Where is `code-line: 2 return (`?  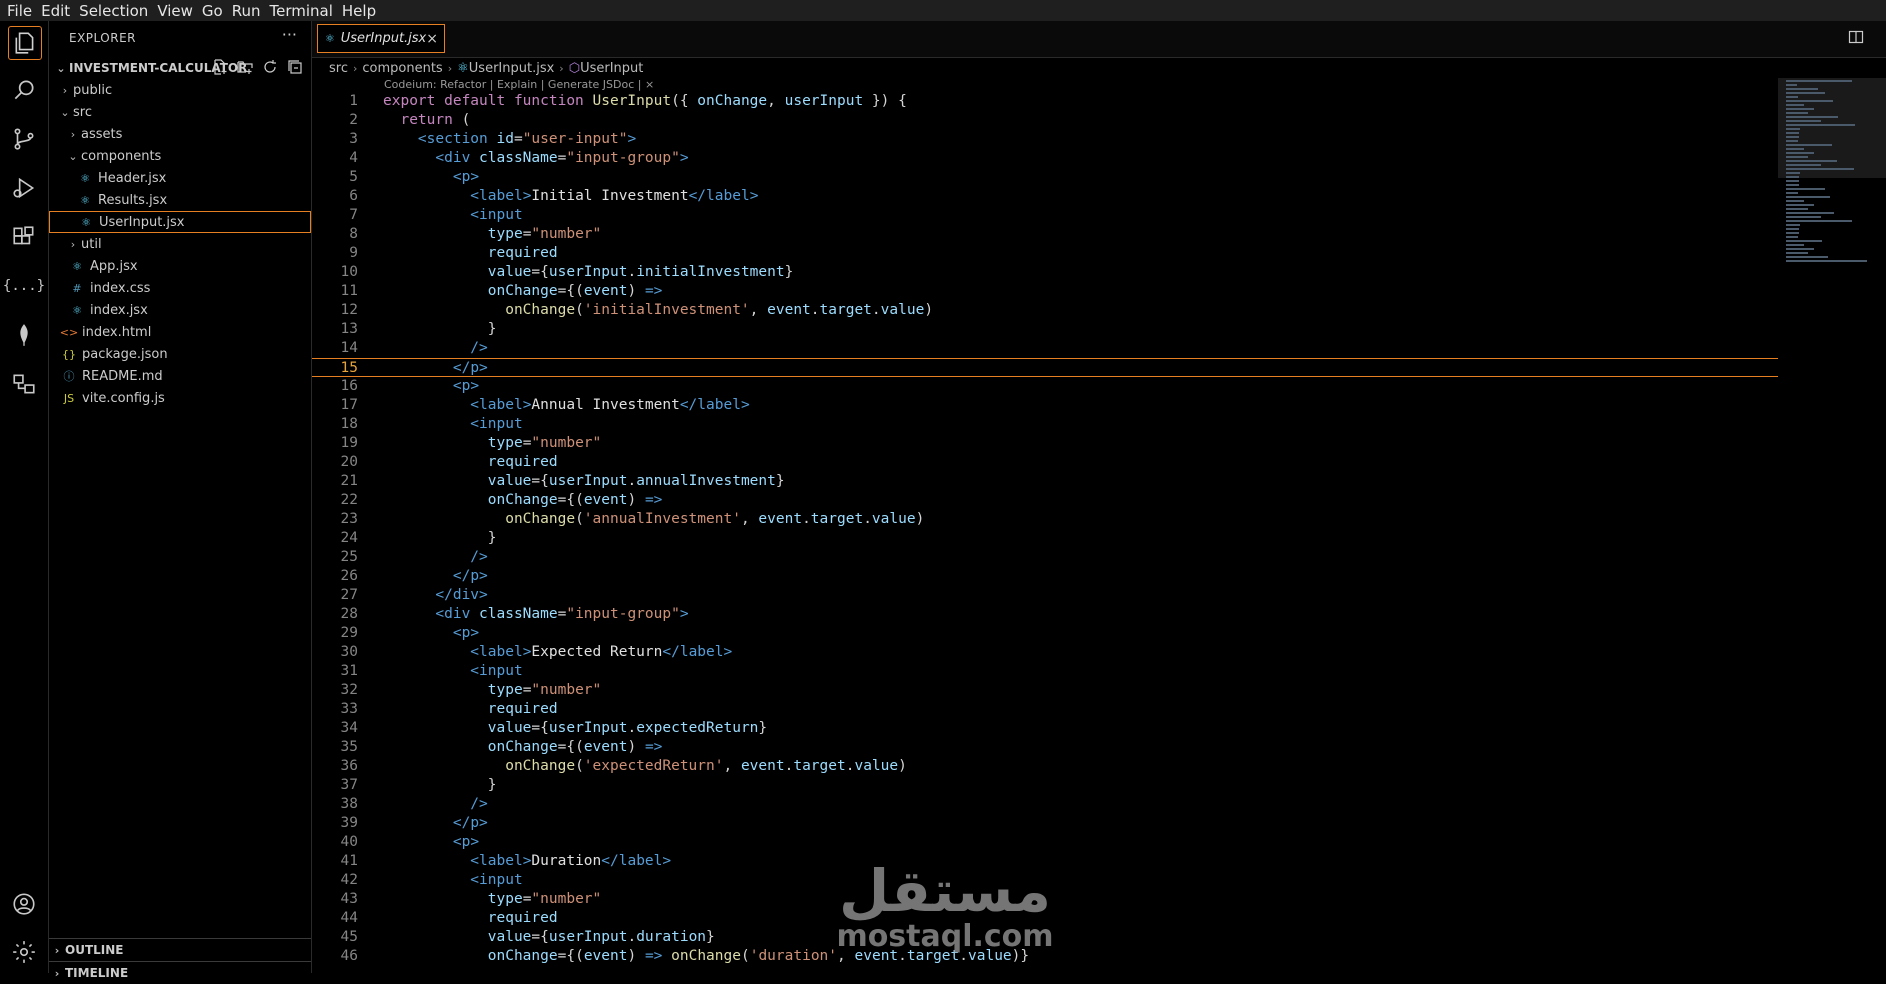 code-line: 2 return ( is located at coordinates (1045, 120).